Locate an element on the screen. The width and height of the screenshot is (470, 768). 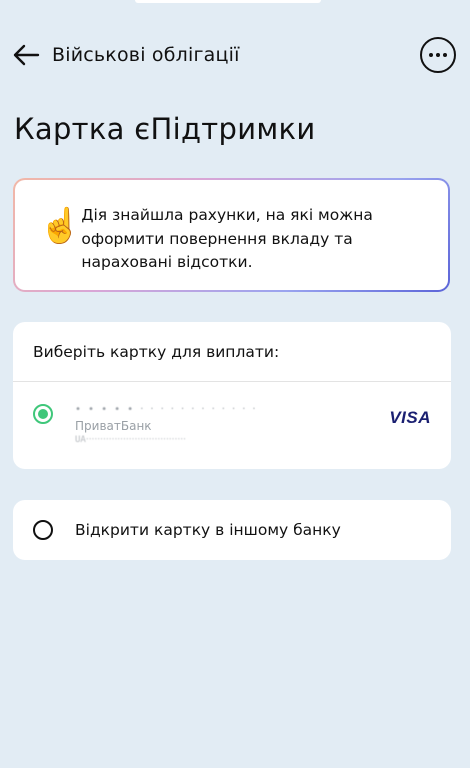
iban-masked: UA‧‧‧‧‧‧‧‧‧‧‧‧‧‧‧‧‧‧‧‧‧‧‧‧‧‧‧‧‧‧‧‧‧‧‧ is located at coordinates (130, 440).